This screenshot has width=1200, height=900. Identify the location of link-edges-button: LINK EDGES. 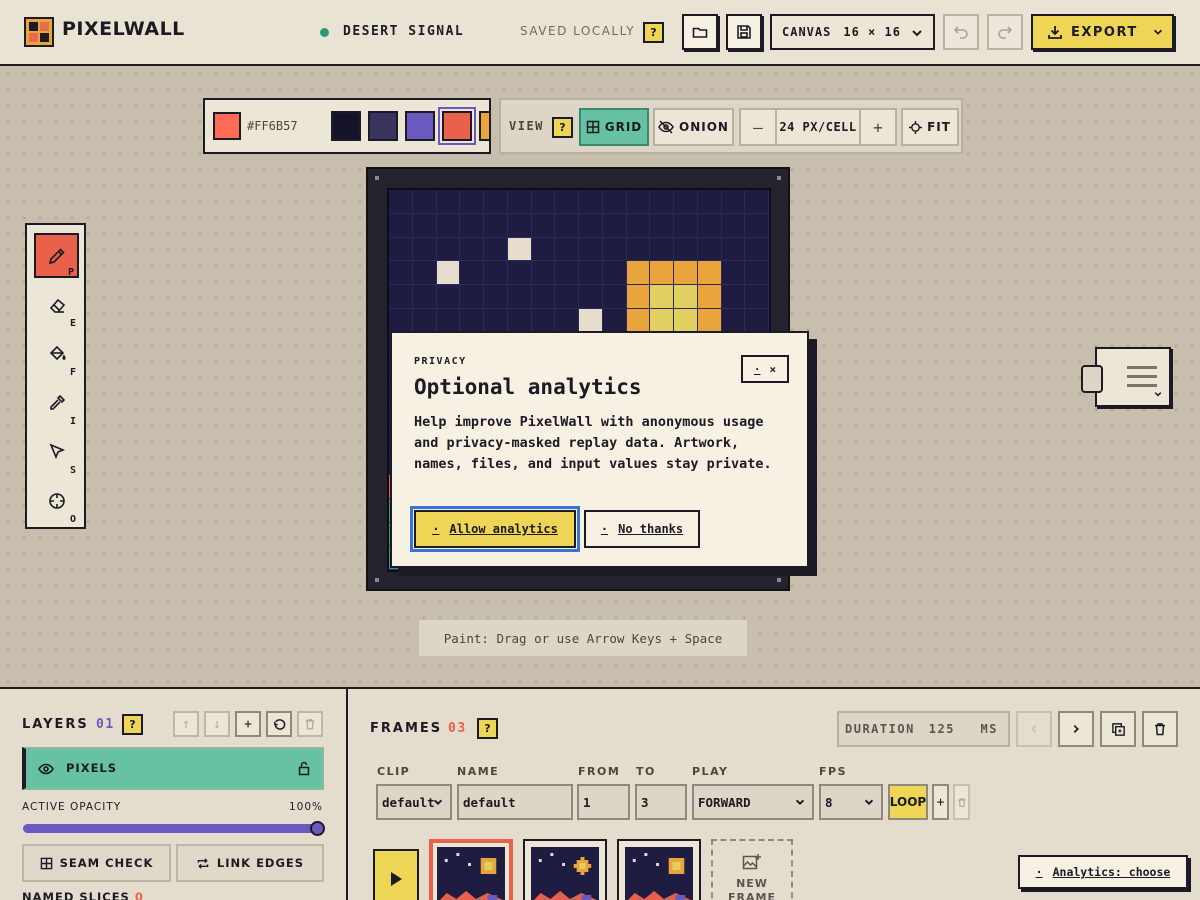
(250, 863).